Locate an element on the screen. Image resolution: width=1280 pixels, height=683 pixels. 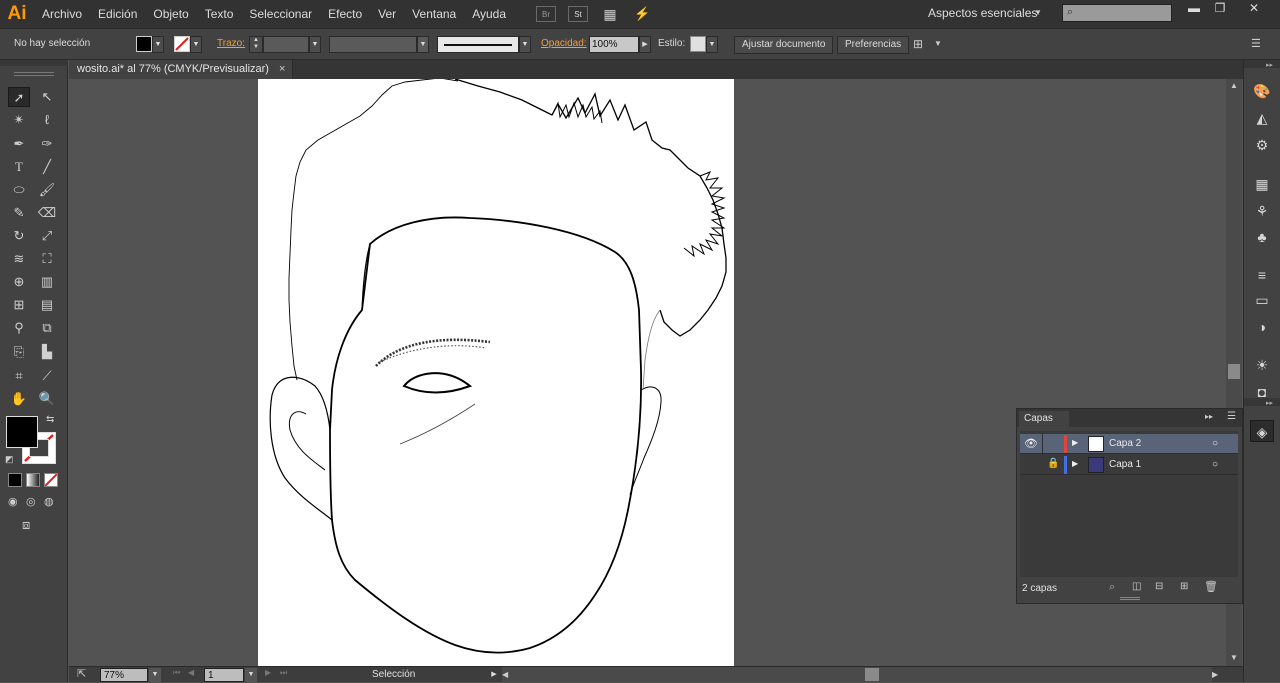
menu-texto: Texto is located at coordinates (219, 14).